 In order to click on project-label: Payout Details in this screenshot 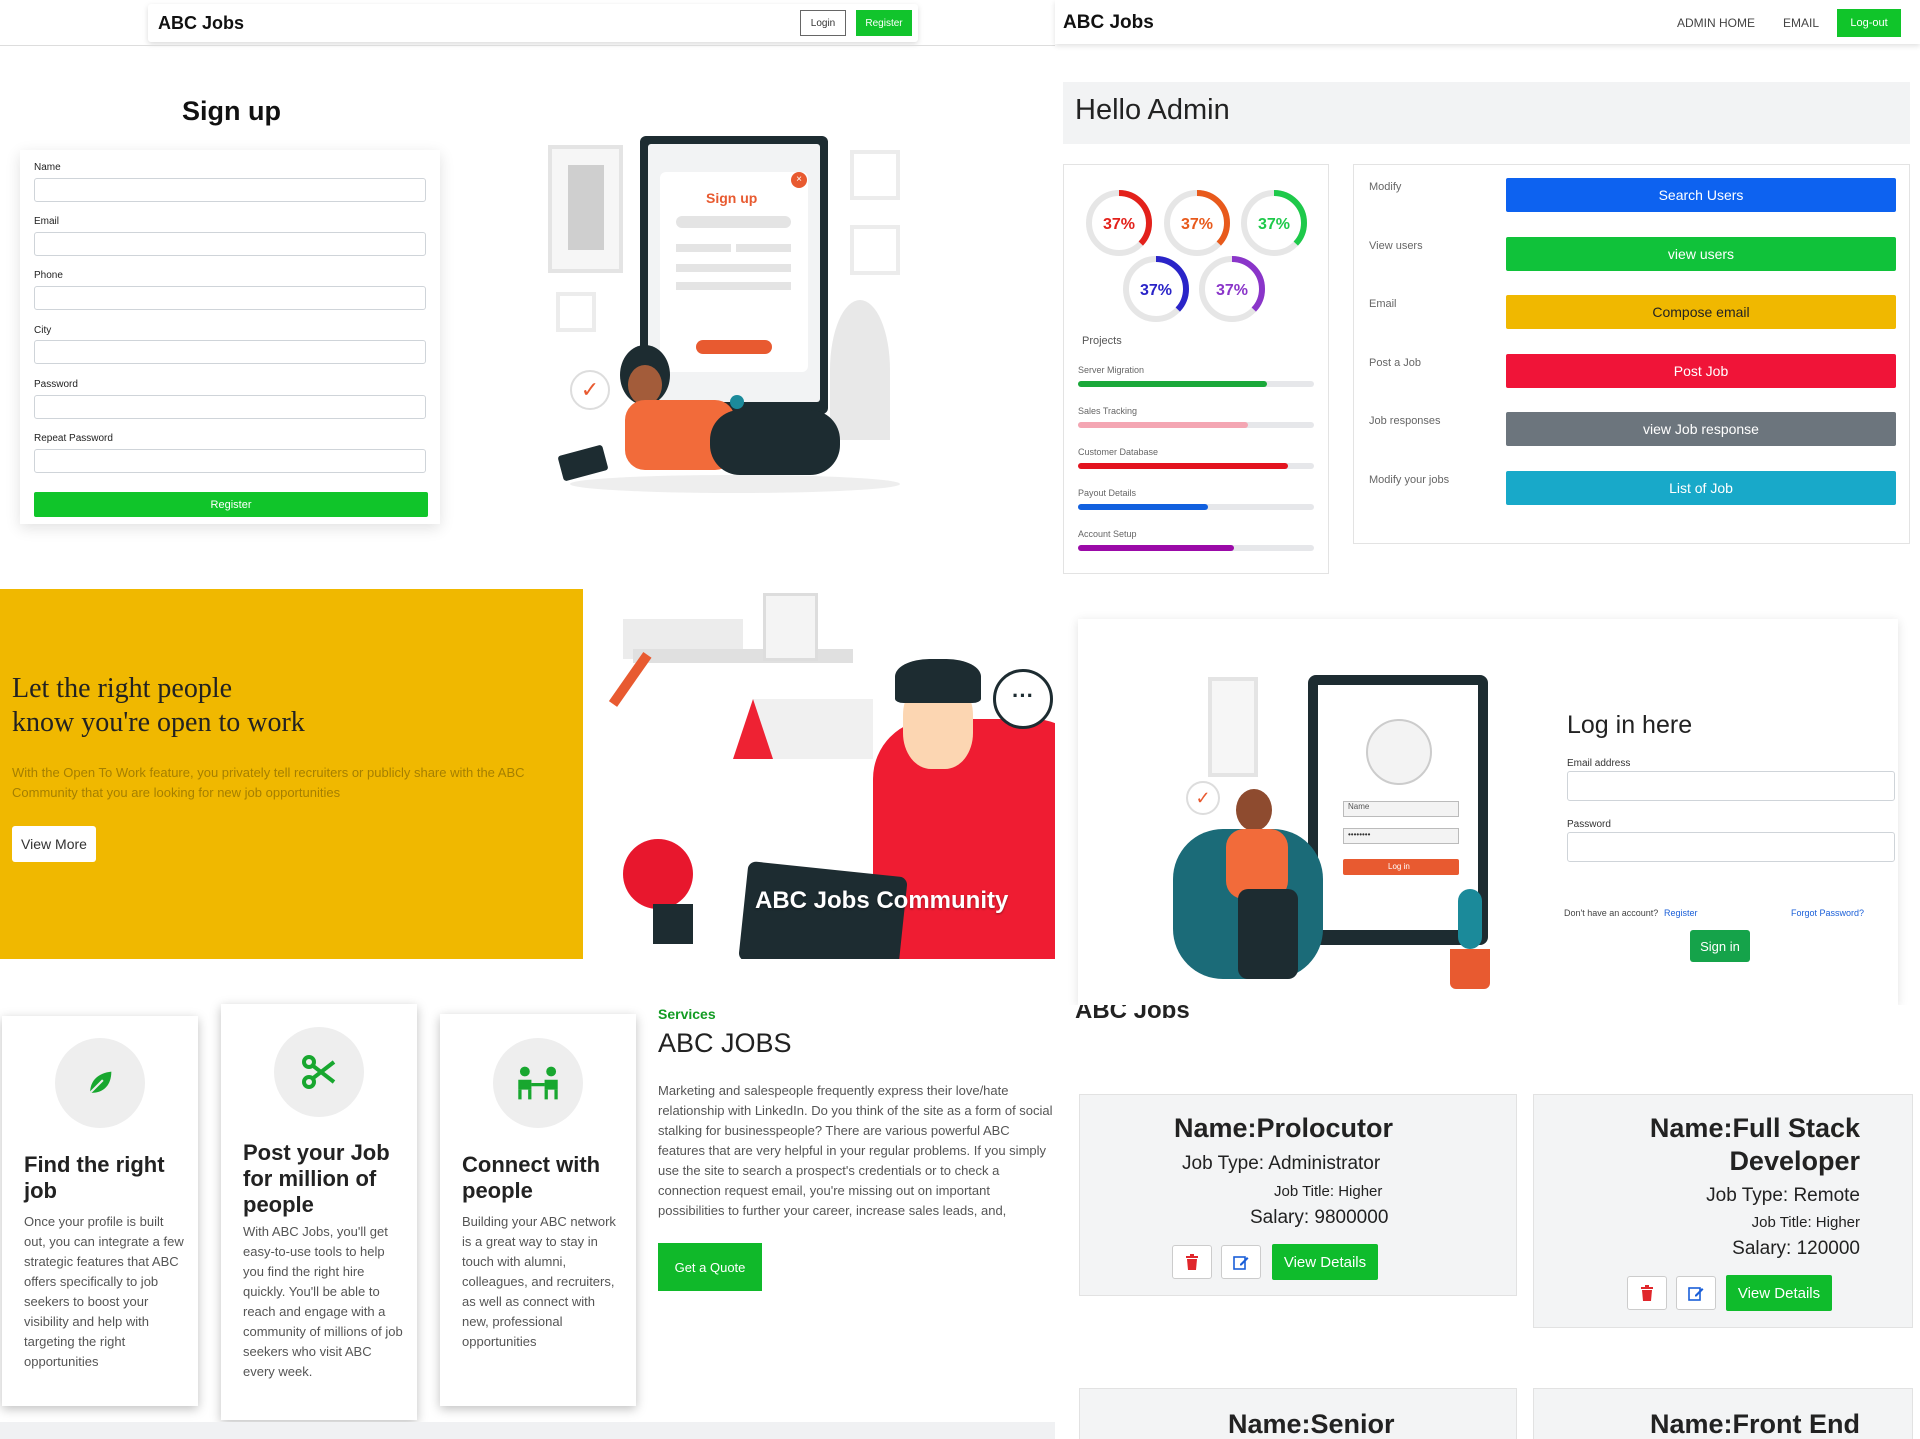, I will do `click(1107, 493)`.